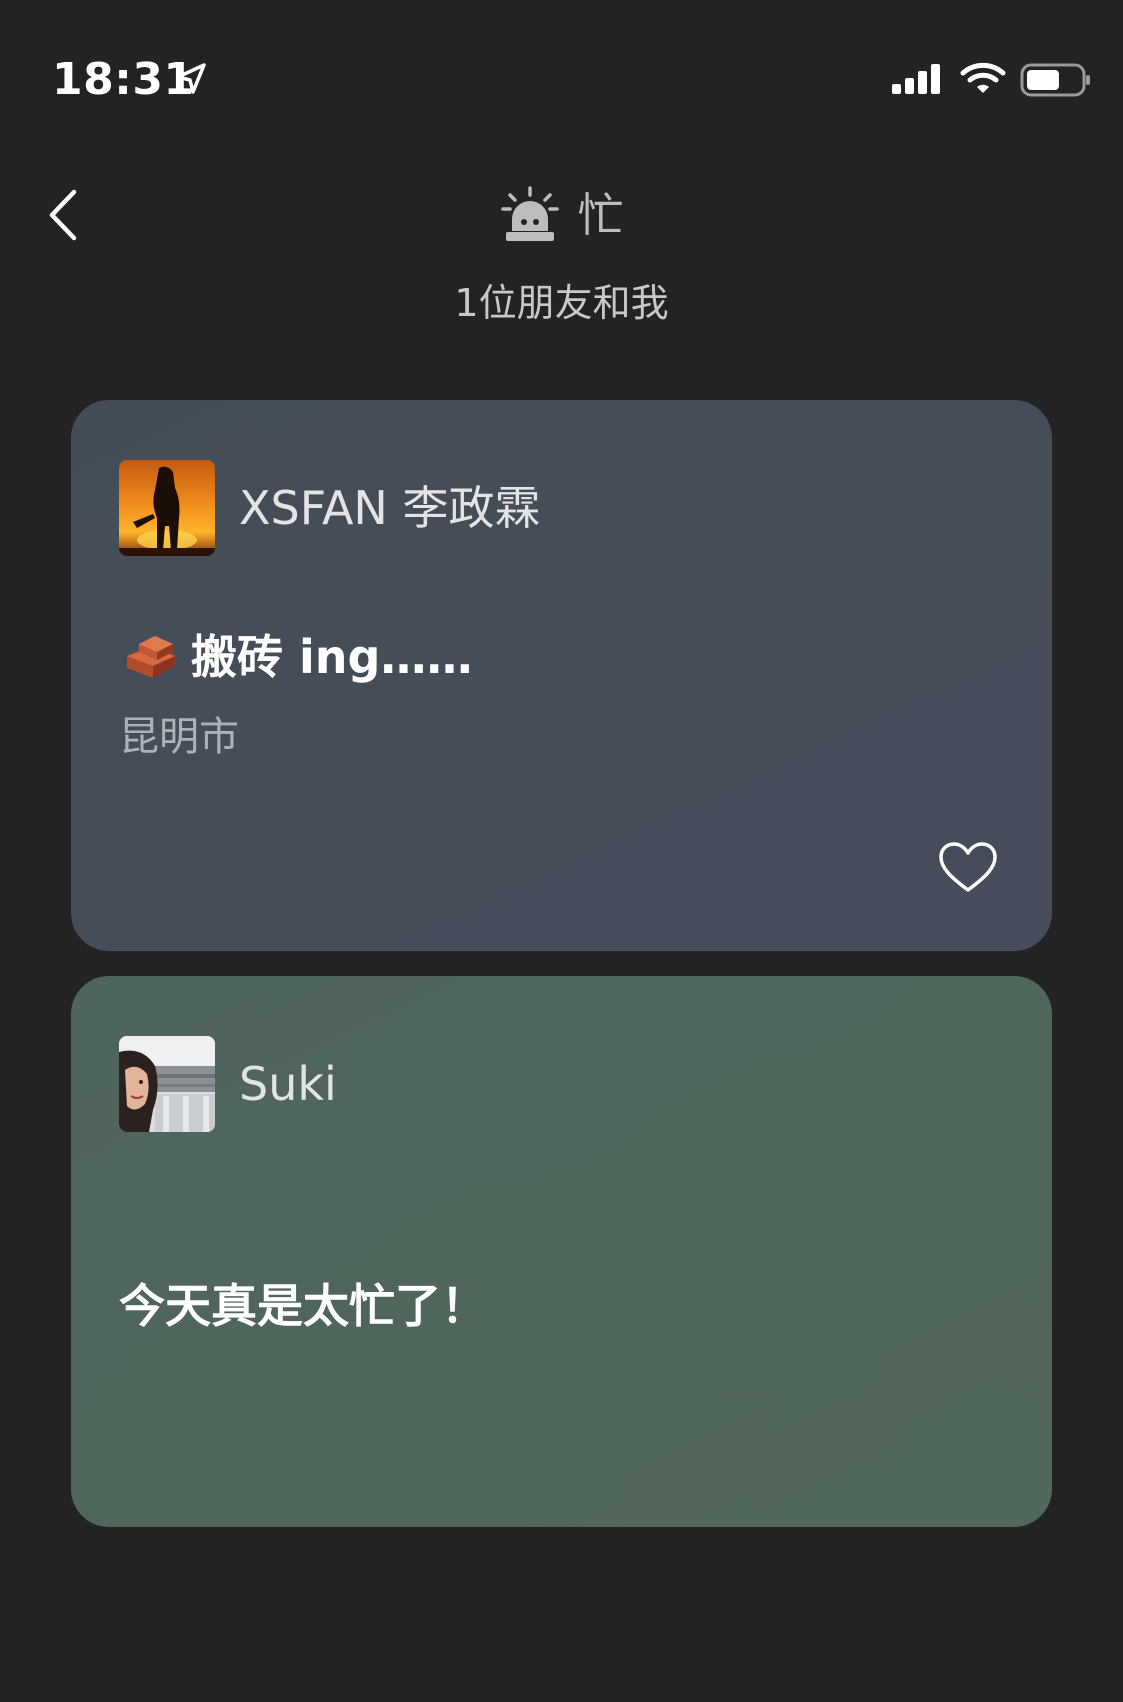 This screenshot has width=1123, height=1702. Describe the element at coordinates (288, 1084) in the screenshot. I see `user-name: Suki` at that location.